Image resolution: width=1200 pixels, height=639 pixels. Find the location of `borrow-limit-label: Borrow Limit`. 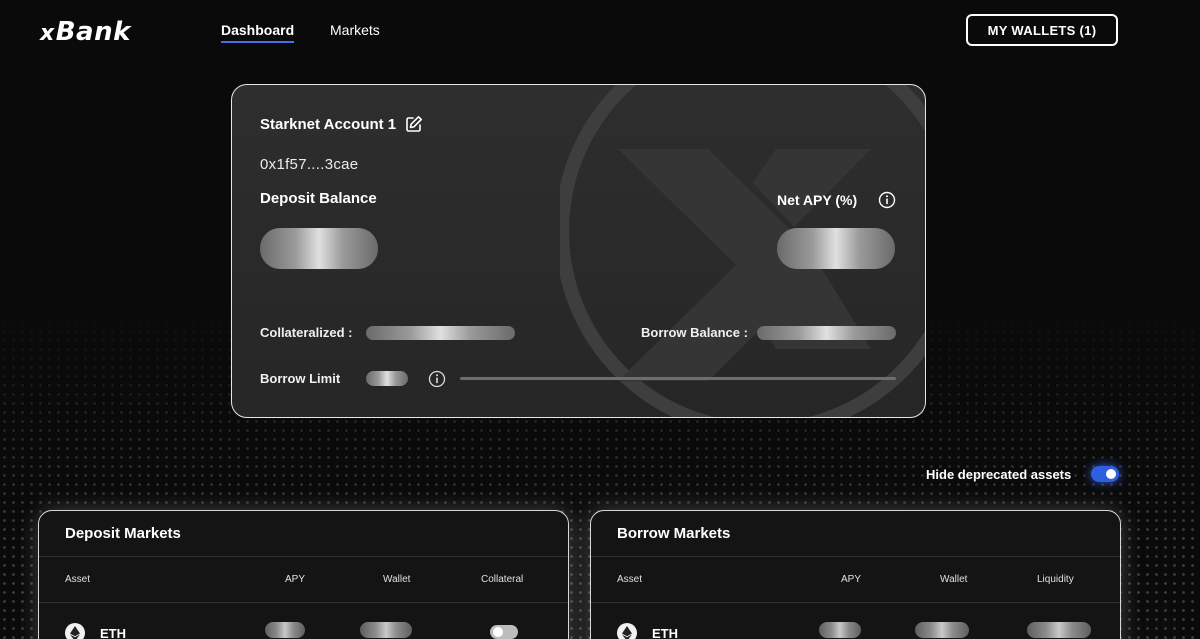

borrow-limit-label: Borrow Limit is located at coordinates (300, 378).